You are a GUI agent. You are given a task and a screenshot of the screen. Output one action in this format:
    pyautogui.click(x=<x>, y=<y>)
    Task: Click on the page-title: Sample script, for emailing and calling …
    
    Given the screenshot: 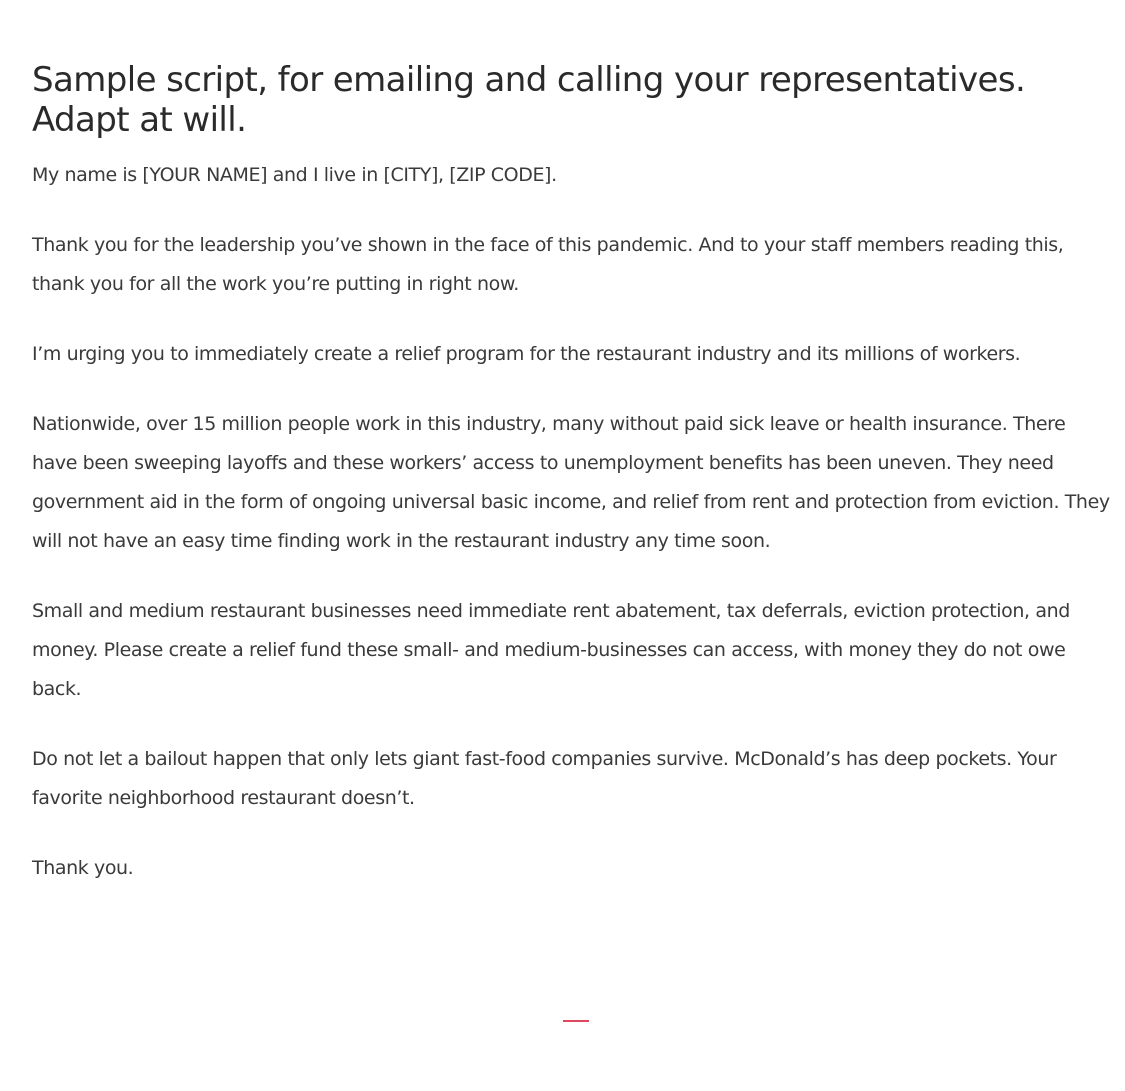 What is the action you would take?
    pyautogui.click(x=529, y=100)
    